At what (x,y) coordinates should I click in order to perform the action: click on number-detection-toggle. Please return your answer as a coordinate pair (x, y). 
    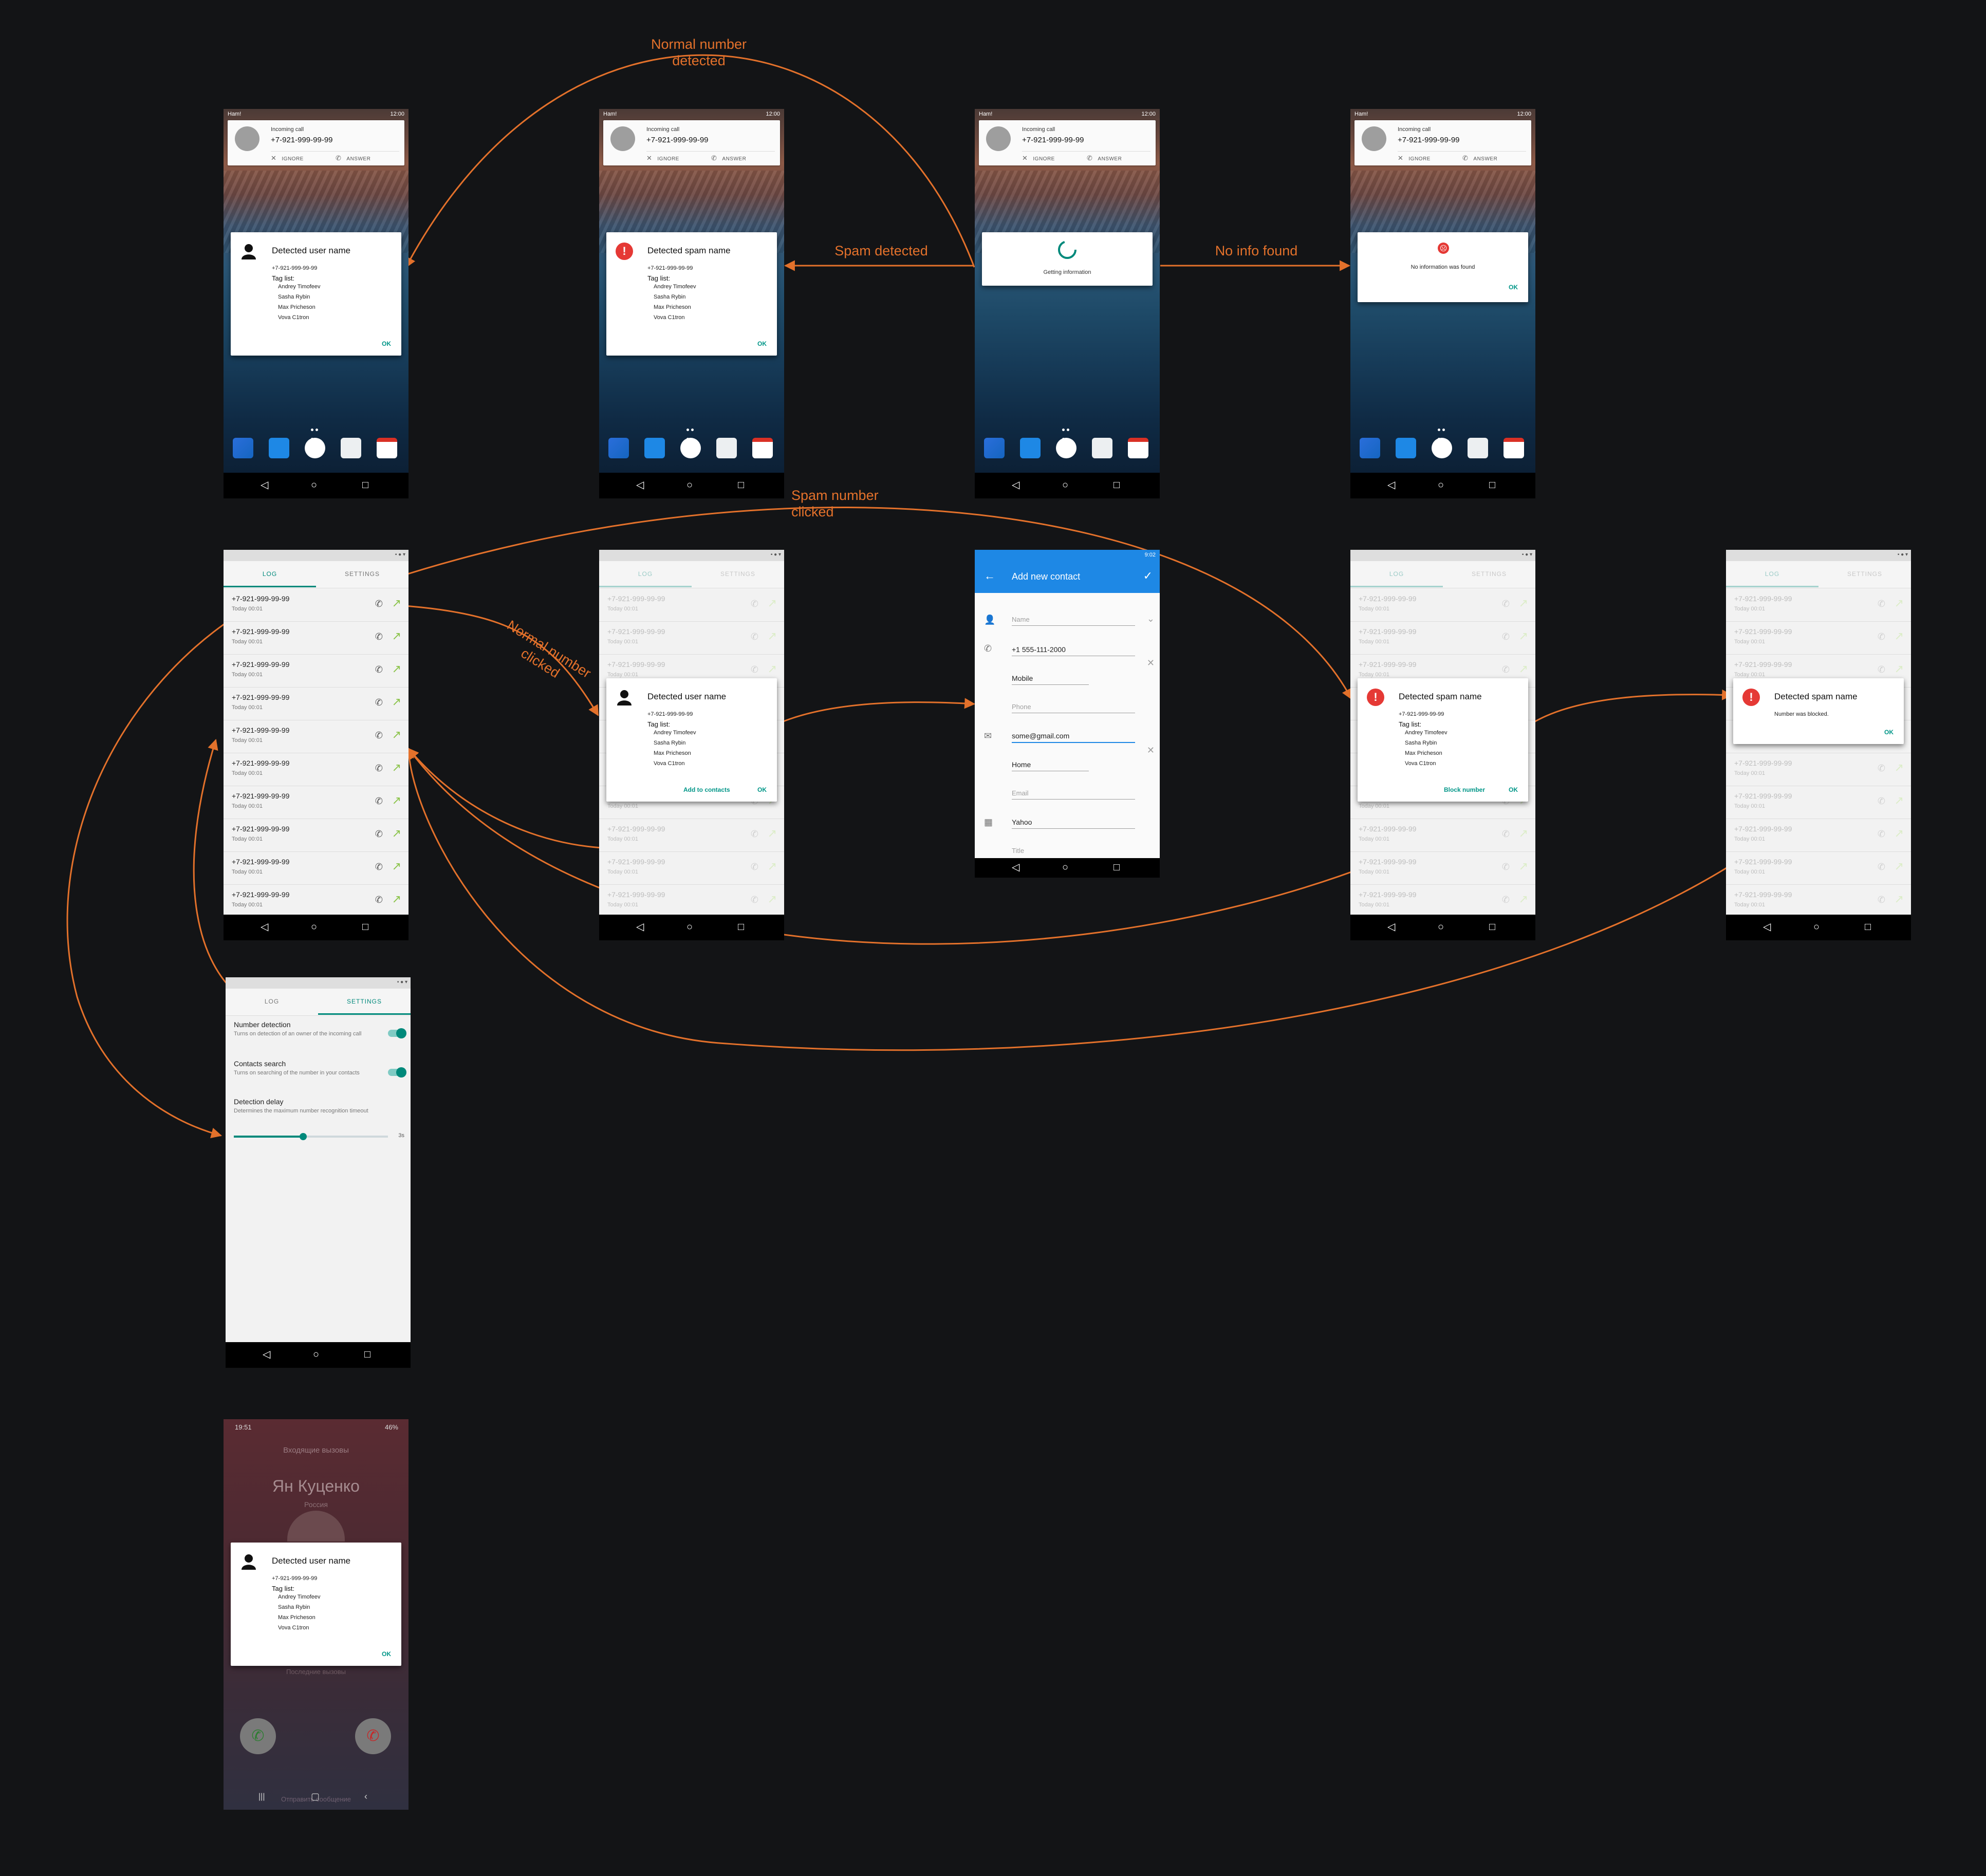
    Looking at the image, I should click on (397, 1033).